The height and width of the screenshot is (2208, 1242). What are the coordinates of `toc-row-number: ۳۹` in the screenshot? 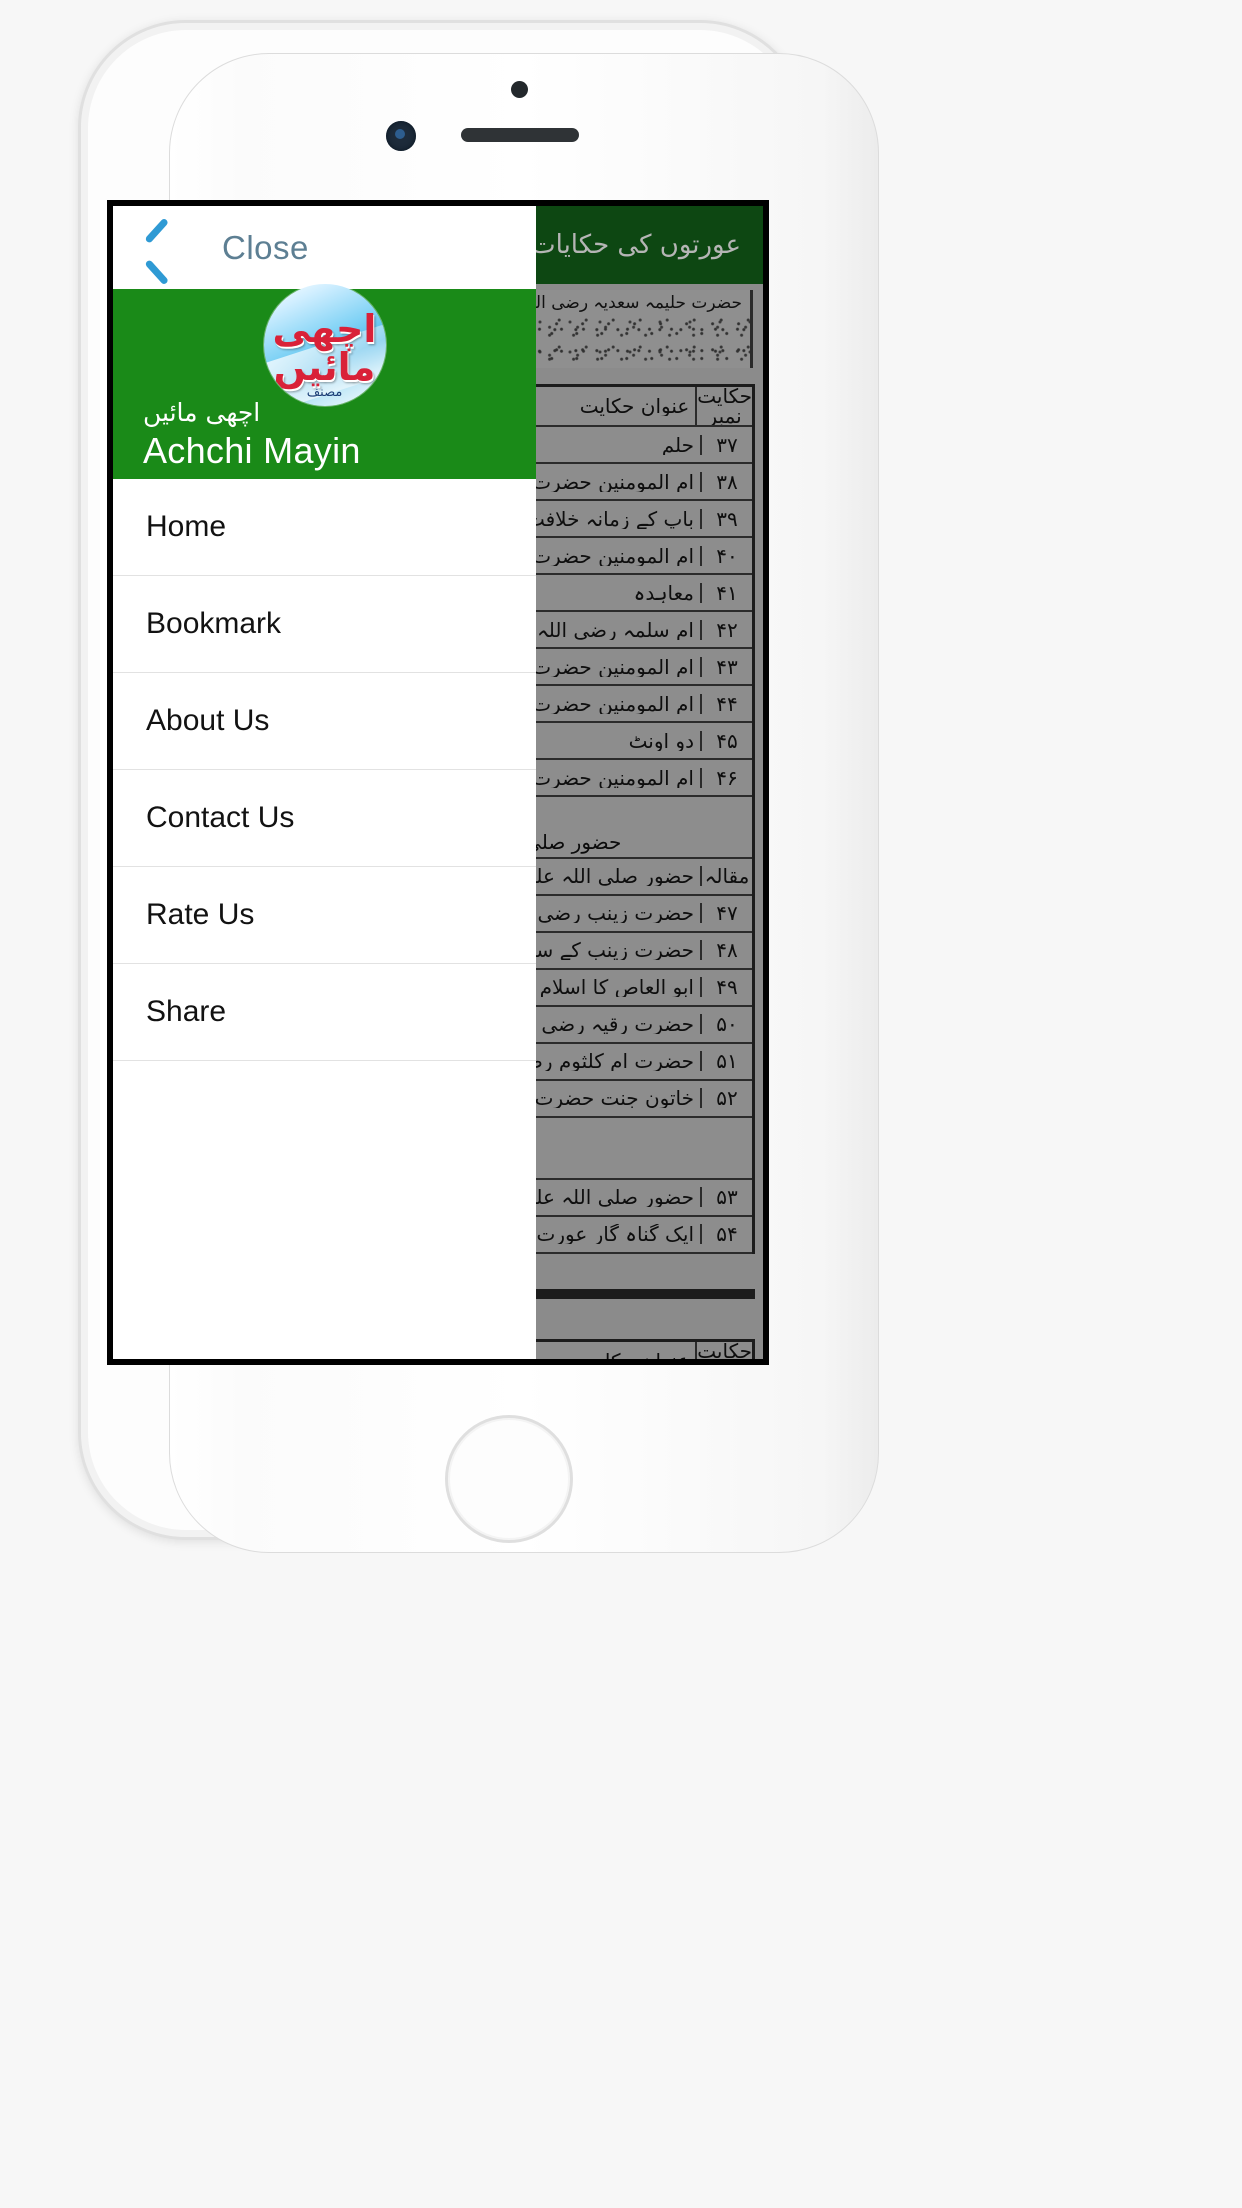 It's located at (726, 518).